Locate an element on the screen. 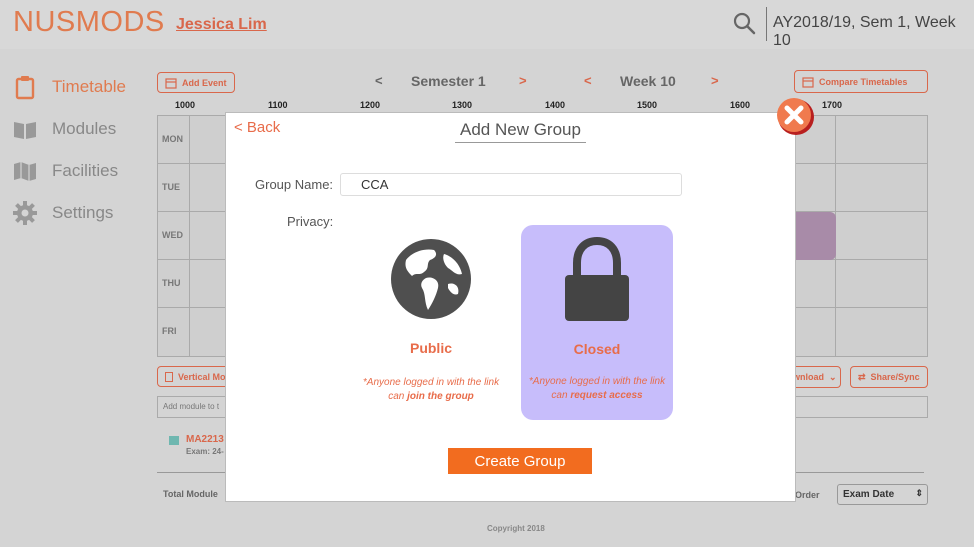 Image resolution: width=974 pixels, height=547 pixels. sidebar-item-facilities: Facilities is located at coordinates (65, 171).